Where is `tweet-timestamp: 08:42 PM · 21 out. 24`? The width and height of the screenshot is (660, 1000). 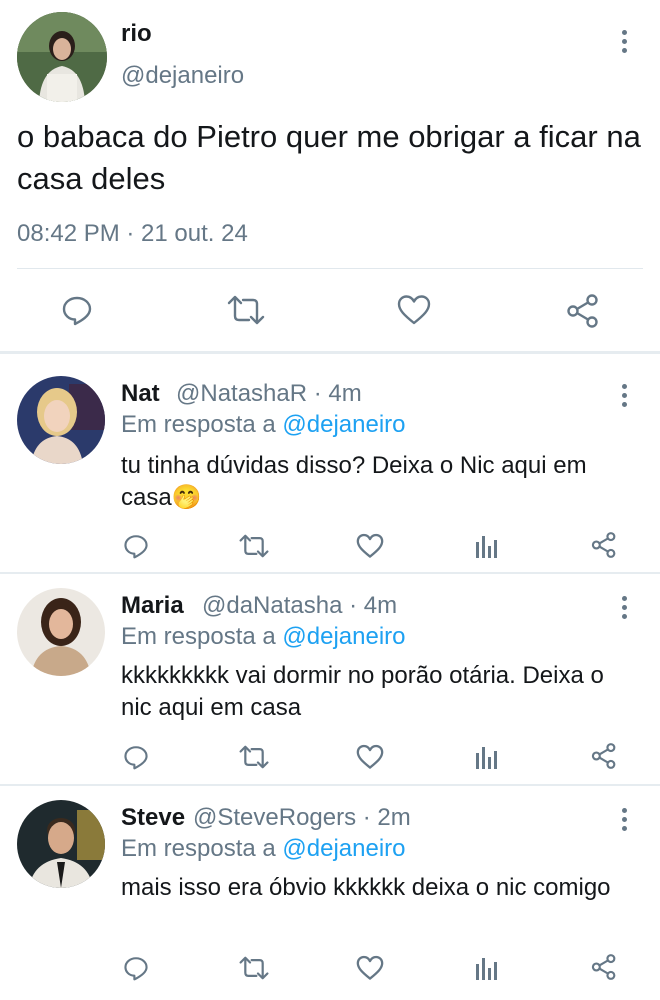
tweet-timestamp: 08:42 PM · 21 out. 24 is located at coordinates (132, 233).